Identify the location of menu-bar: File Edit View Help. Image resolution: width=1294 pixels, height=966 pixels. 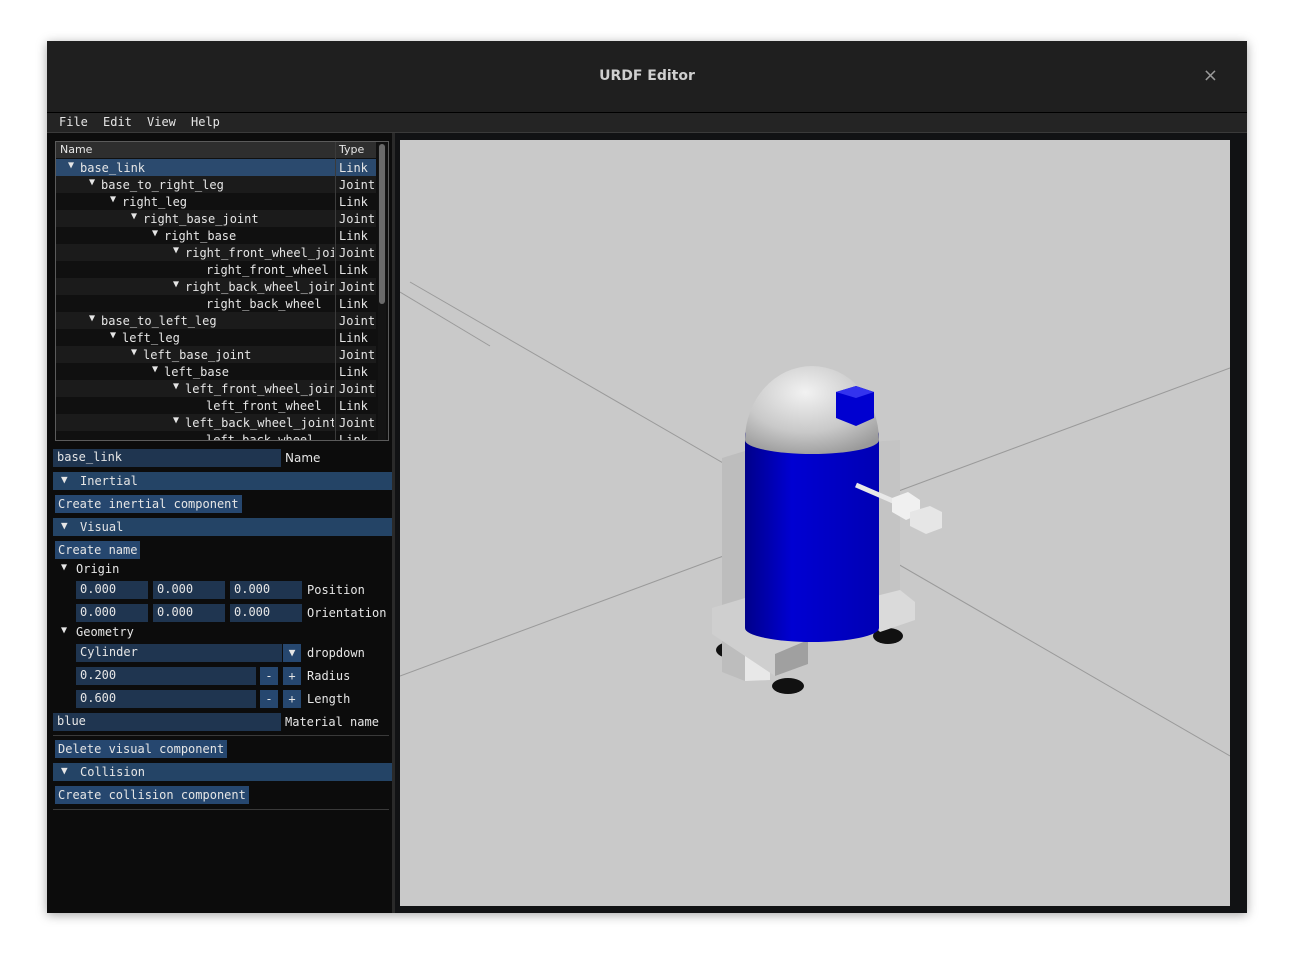
(647, 123).